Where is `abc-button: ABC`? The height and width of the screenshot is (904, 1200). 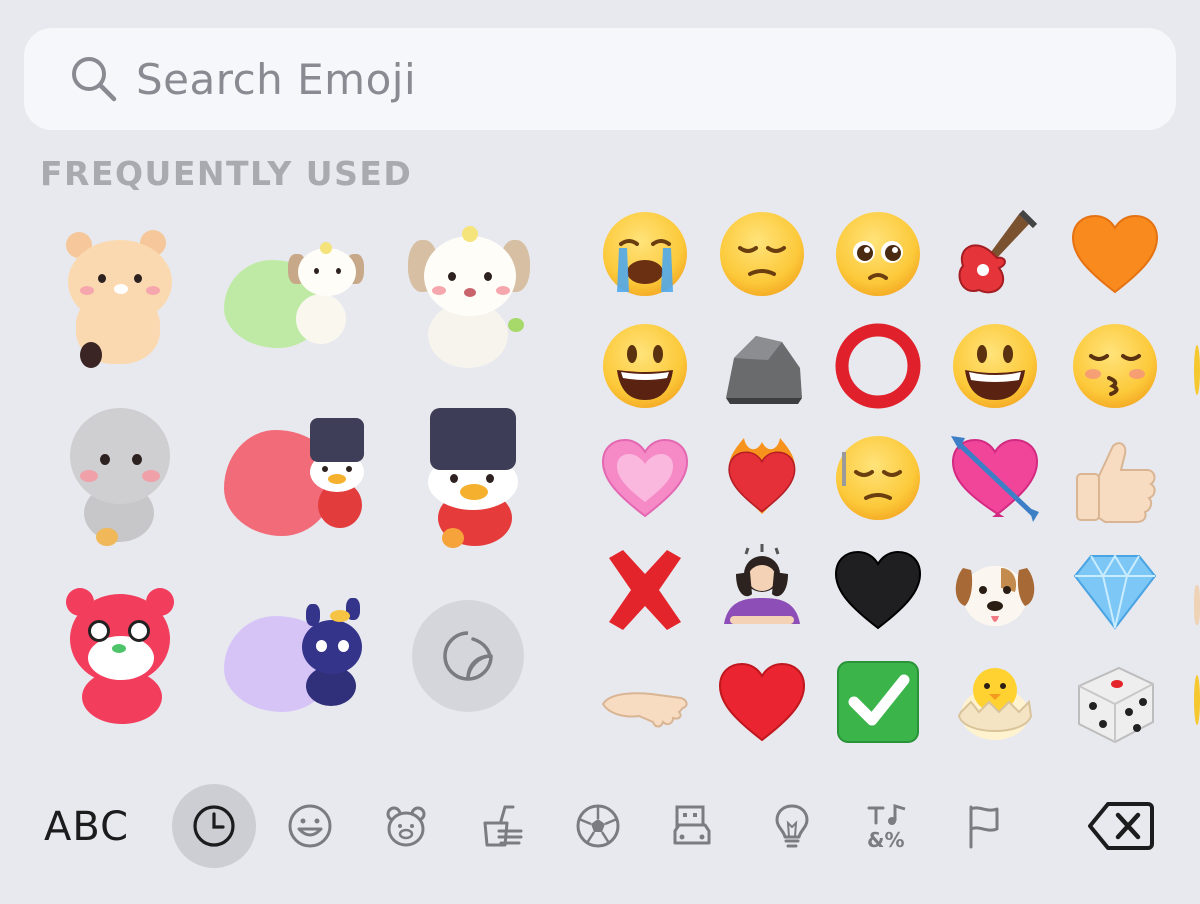 abc-button: ABC is located at coordinates (86, 827).